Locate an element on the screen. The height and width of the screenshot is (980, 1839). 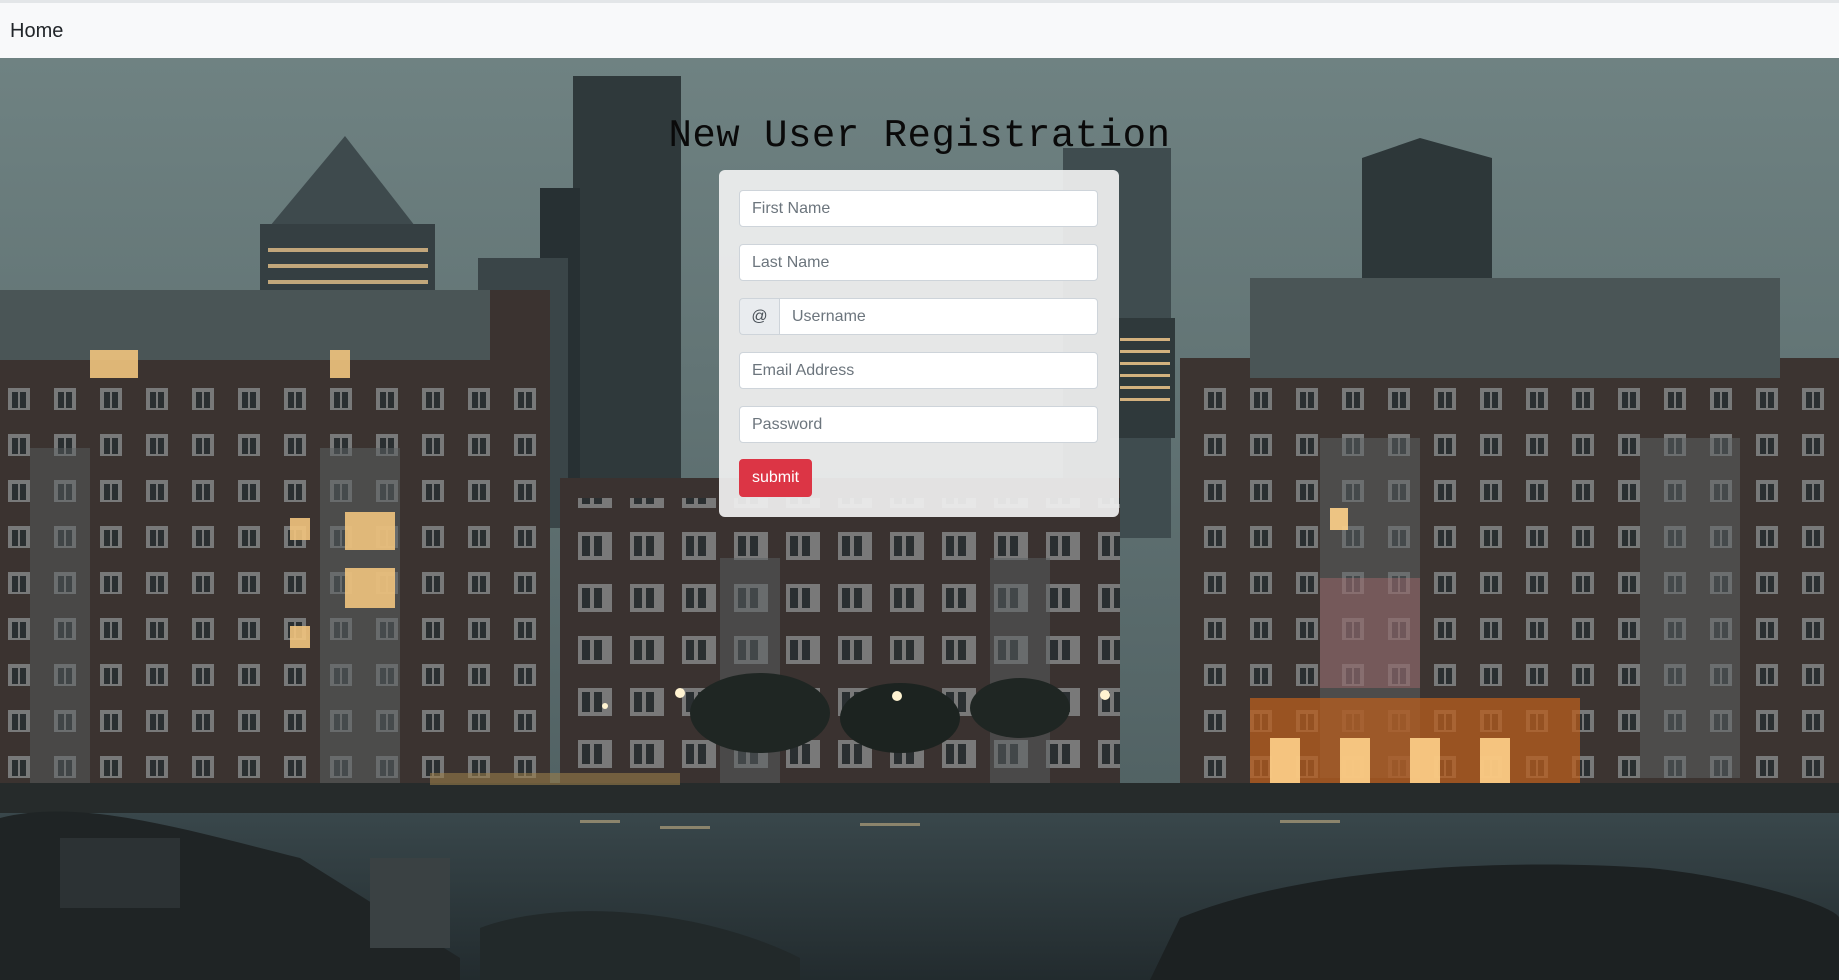
username-input-group: @ is located at coordinates (918, 316).